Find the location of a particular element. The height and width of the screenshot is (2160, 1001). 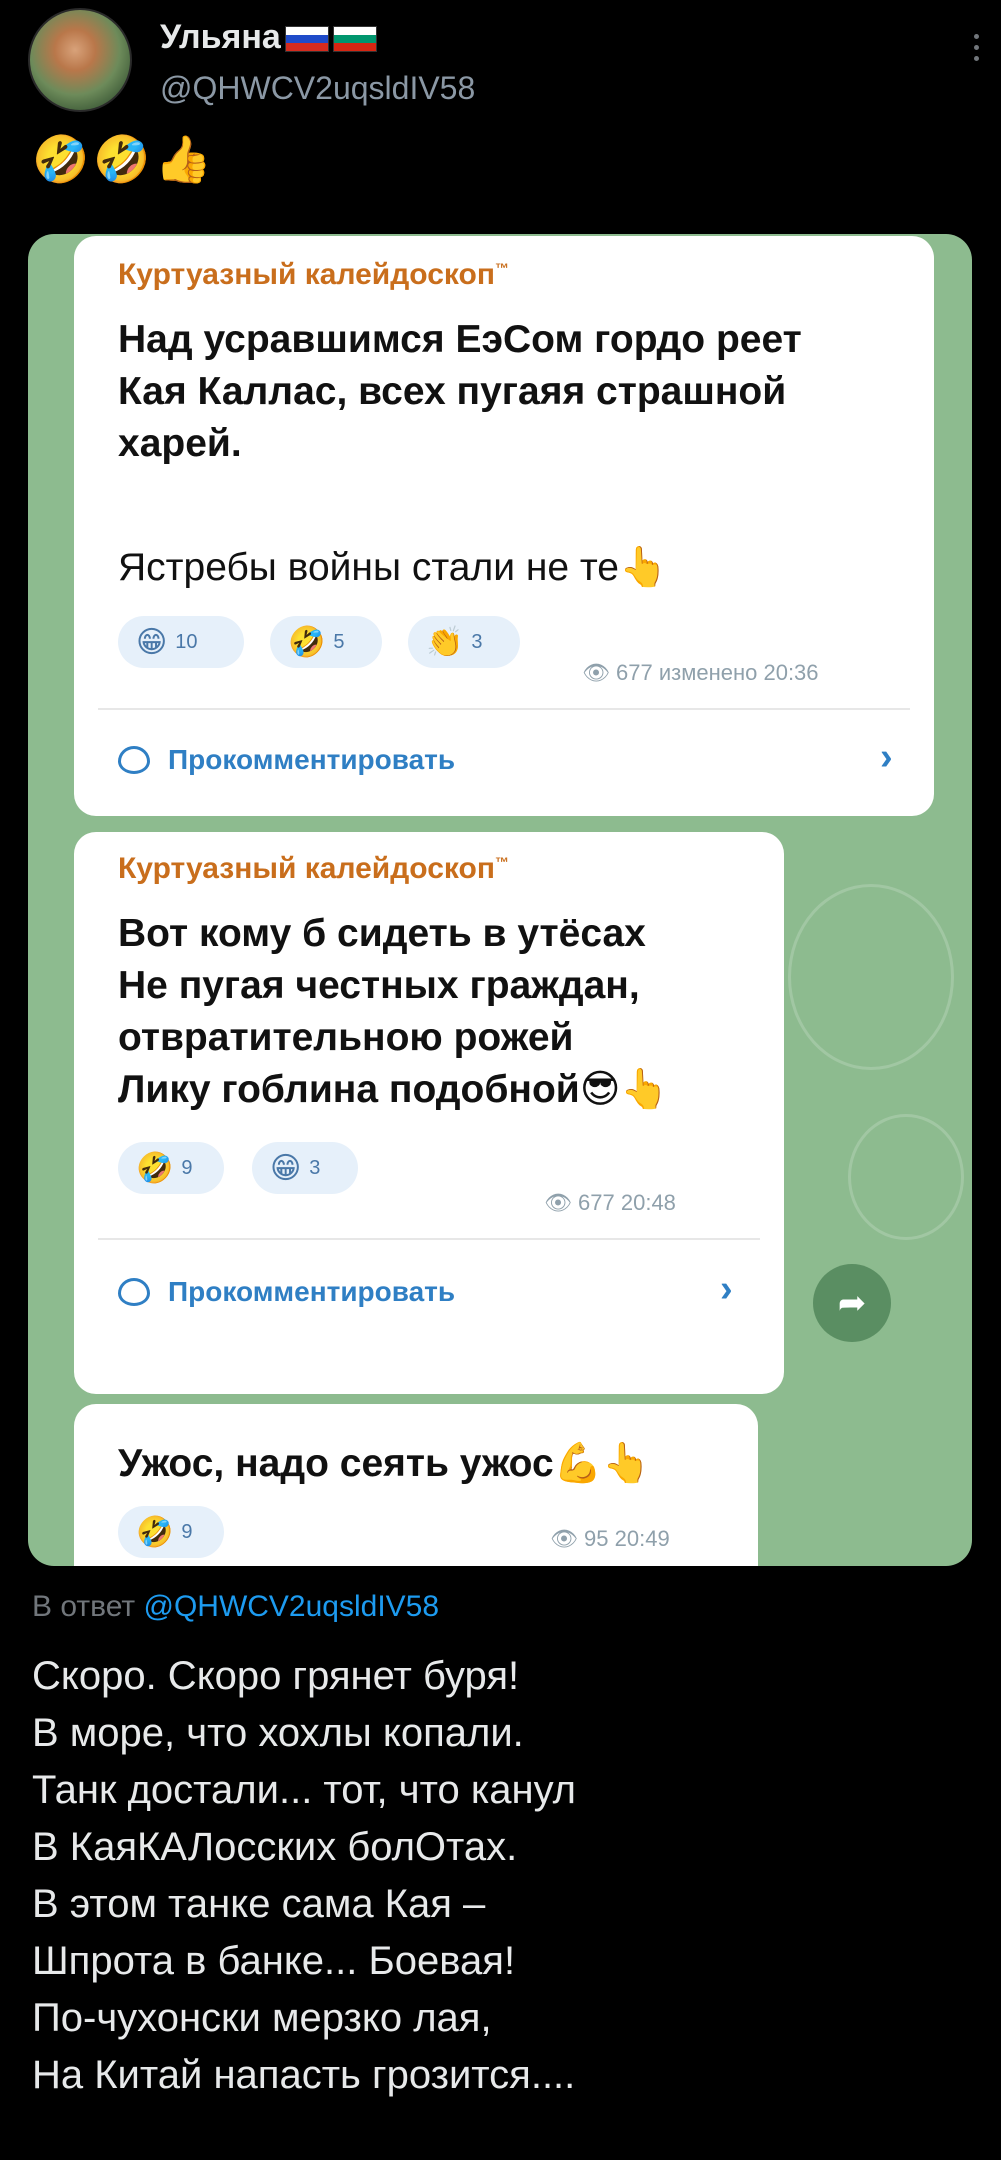

reaction-chip: 😁 10 is located at coordinates (181, 642).